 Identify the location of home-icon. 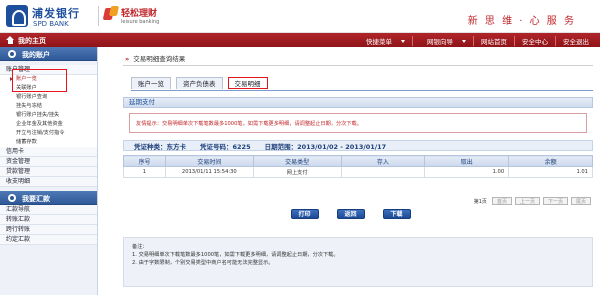
(10, 40).